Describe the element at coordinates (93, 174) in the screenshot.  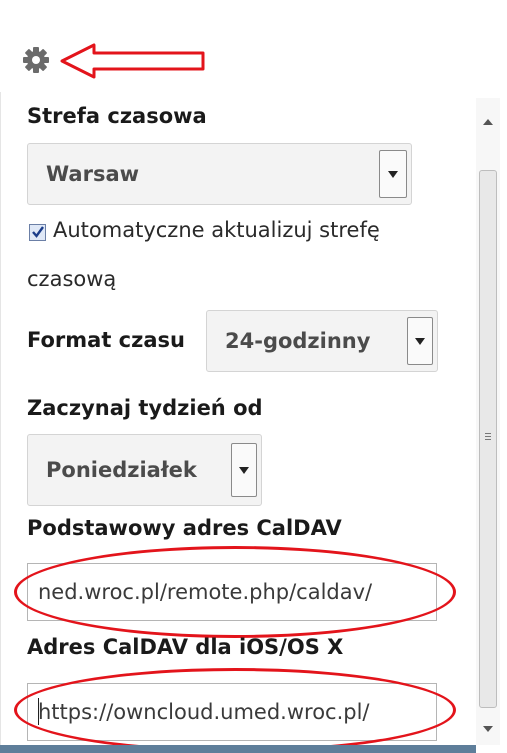
I see `timezone-value: Warsaw` at that location.